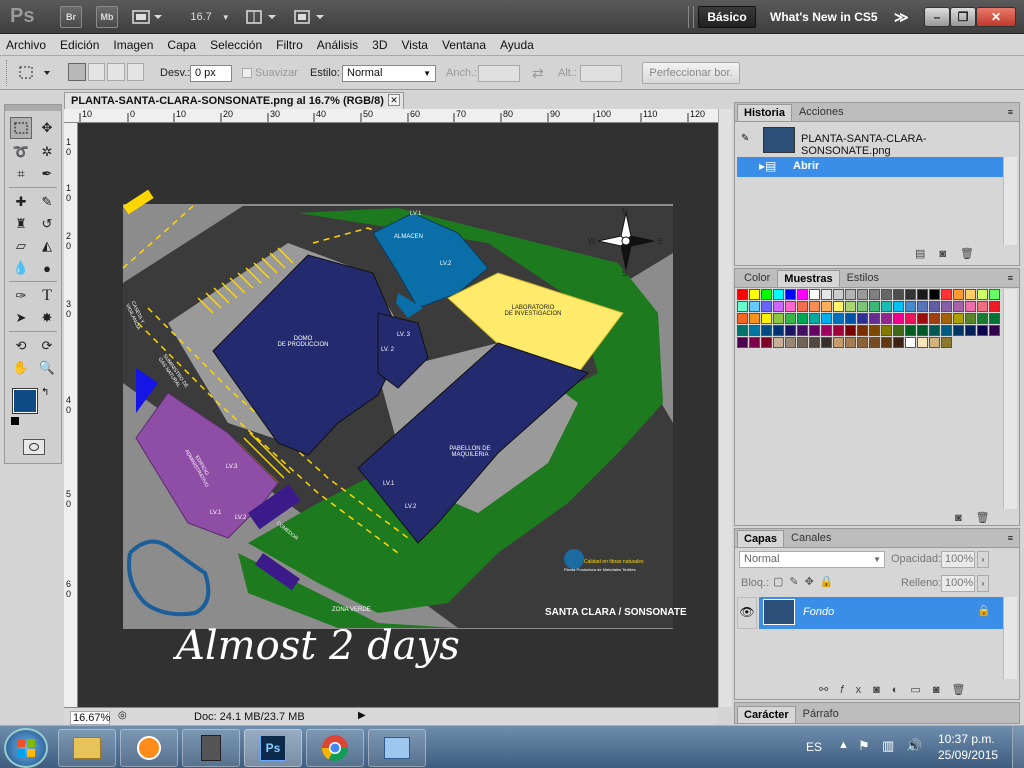 This screenshot has height=768, width=1024. I want to click on hand-tool-icon: ✋, so click(21, 368).